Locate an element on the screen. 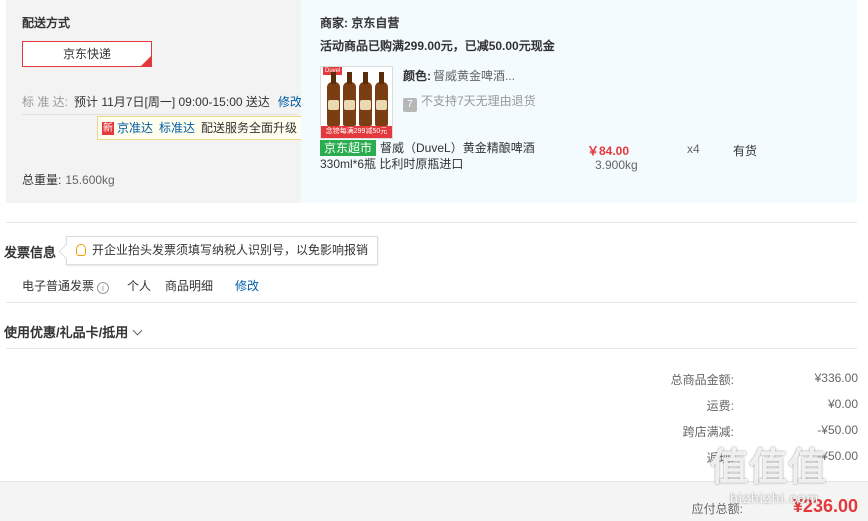  product-thumbnail: Duvel 念镑每满299减50元 is located at coordinates (356, 102).